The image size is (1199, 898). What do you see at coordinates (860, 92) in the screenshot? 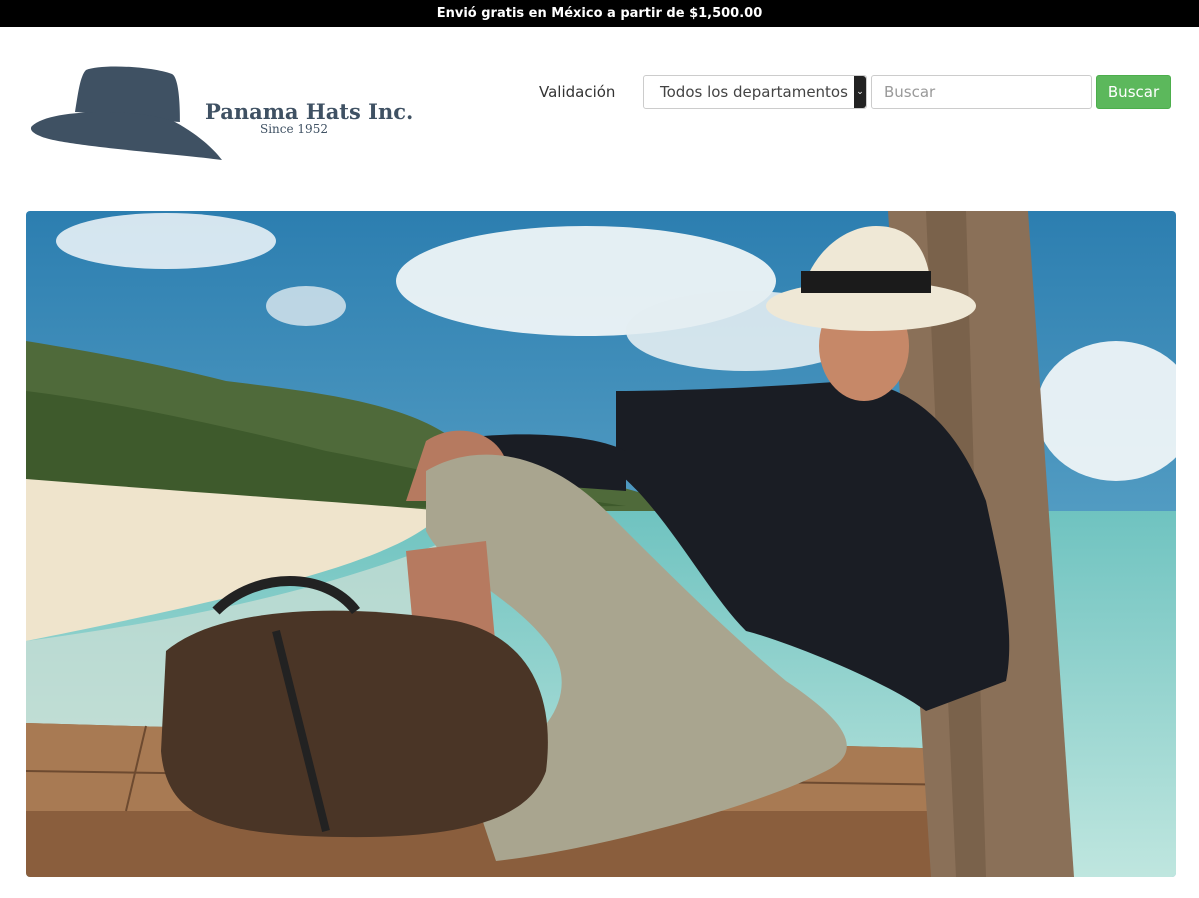
I see `chevron-down-icon: ⌄` at bounding box center [860, 92].